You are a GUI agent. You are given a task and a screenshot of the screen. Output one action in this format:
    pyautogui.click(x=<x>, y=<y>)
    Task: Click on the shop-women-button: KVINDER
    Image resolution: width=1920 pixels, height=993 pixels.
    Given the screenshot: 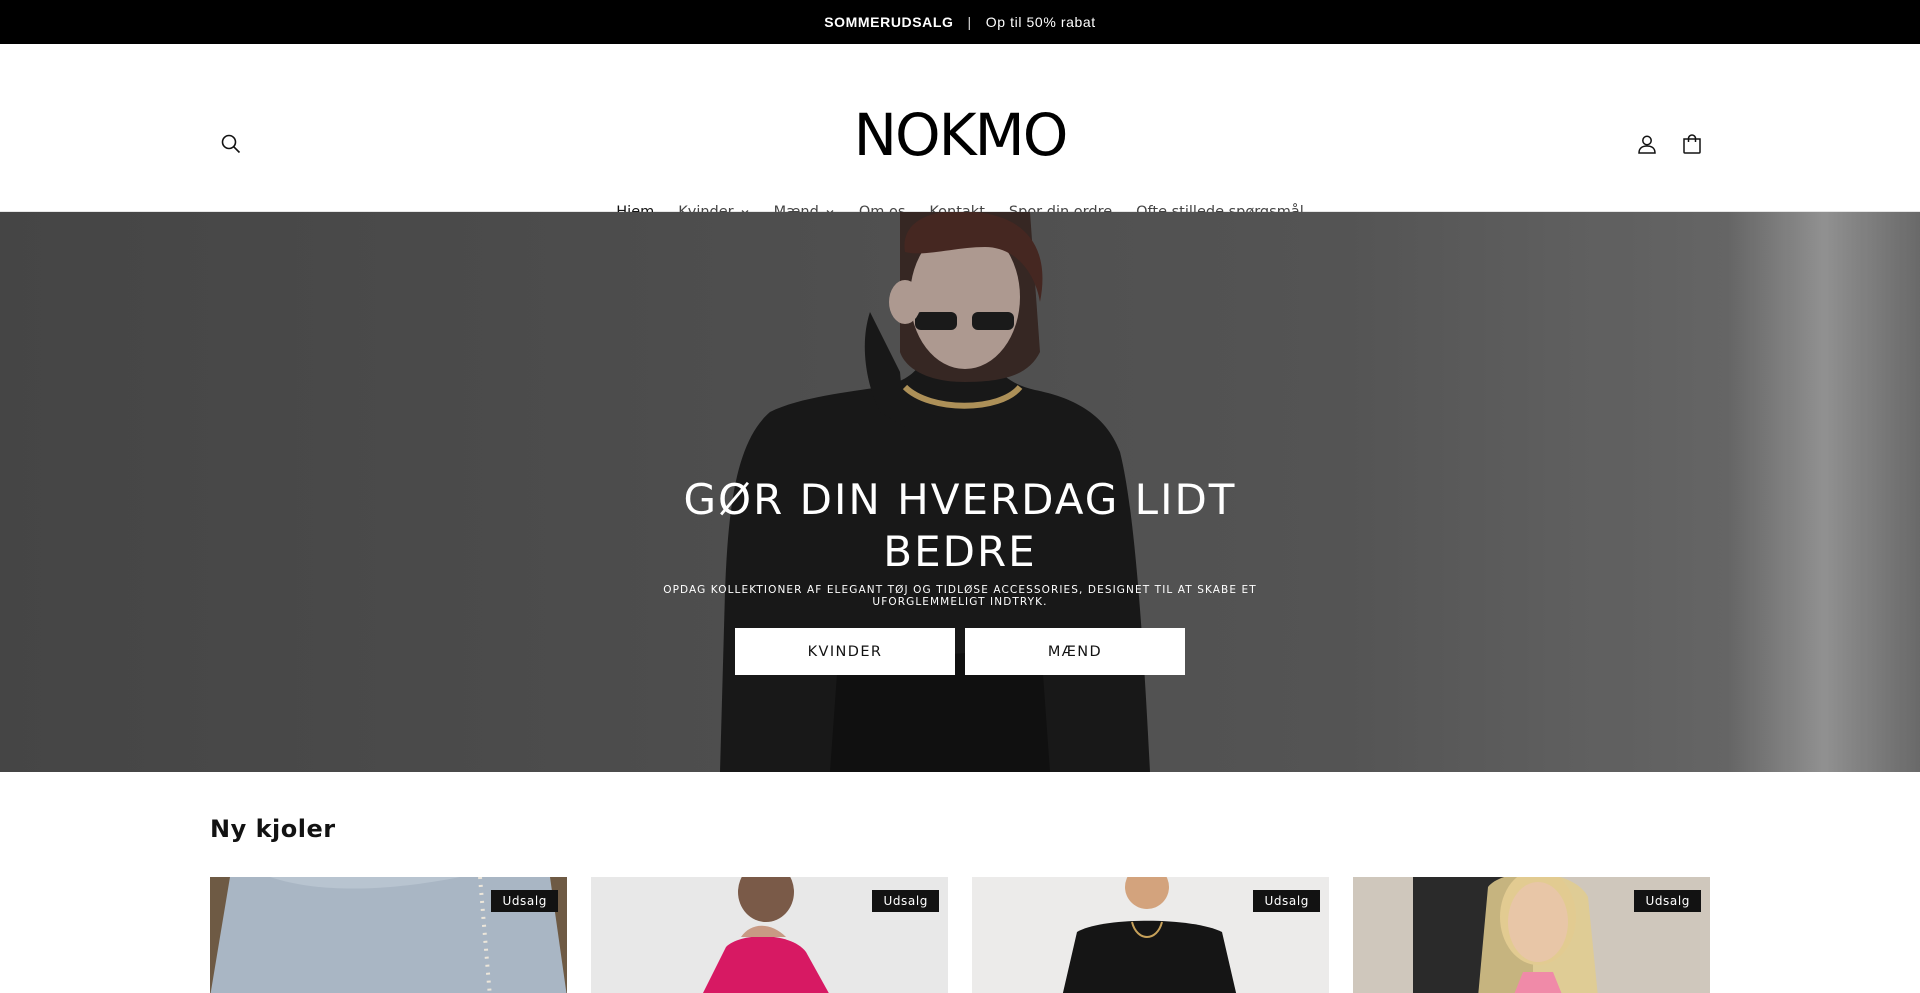 What is the action you would take?
    pyautogui.click(x=845, y=651)
    